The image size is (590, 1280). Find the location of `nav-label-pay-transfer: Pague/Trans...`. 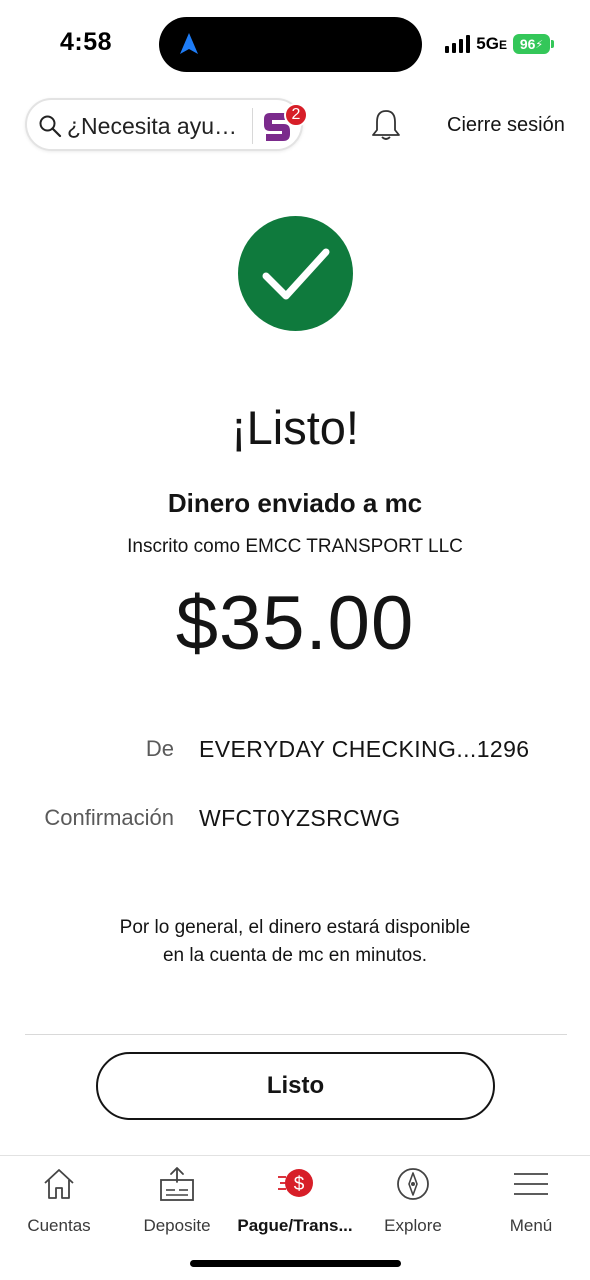

nav-label-pay-transfer: Pague/Trans... is located at coordinates (295, 1225).